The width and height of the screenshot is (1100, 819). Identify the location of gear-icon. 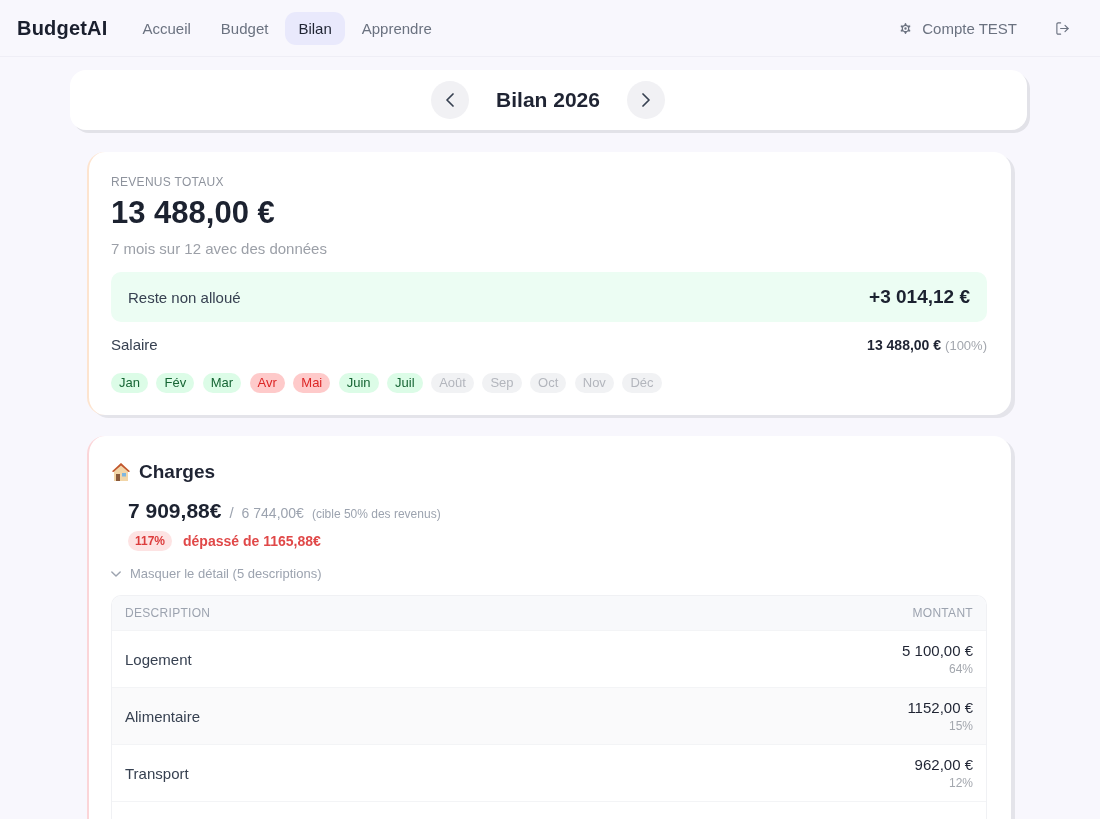
(906, 28).